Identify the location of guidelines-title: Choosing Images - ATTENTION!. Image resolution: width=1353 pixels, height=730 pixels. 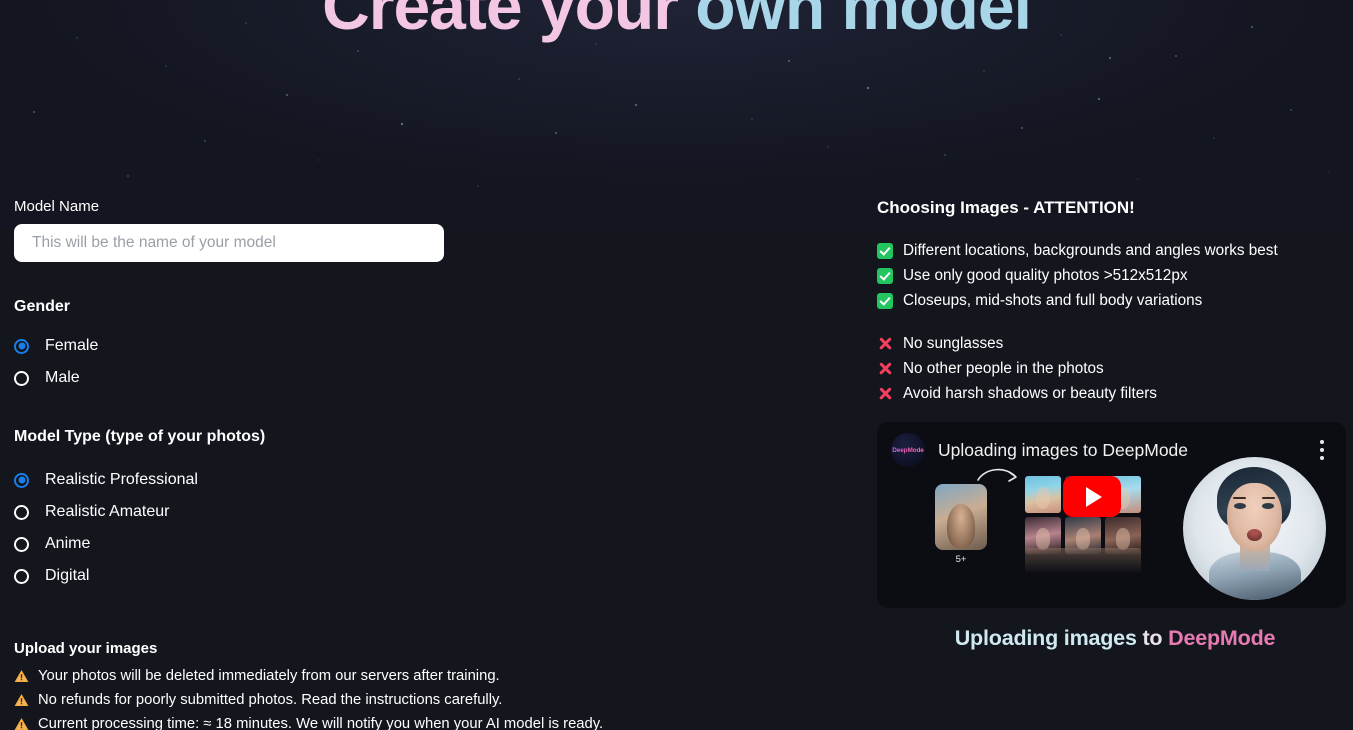
(1006, 207).